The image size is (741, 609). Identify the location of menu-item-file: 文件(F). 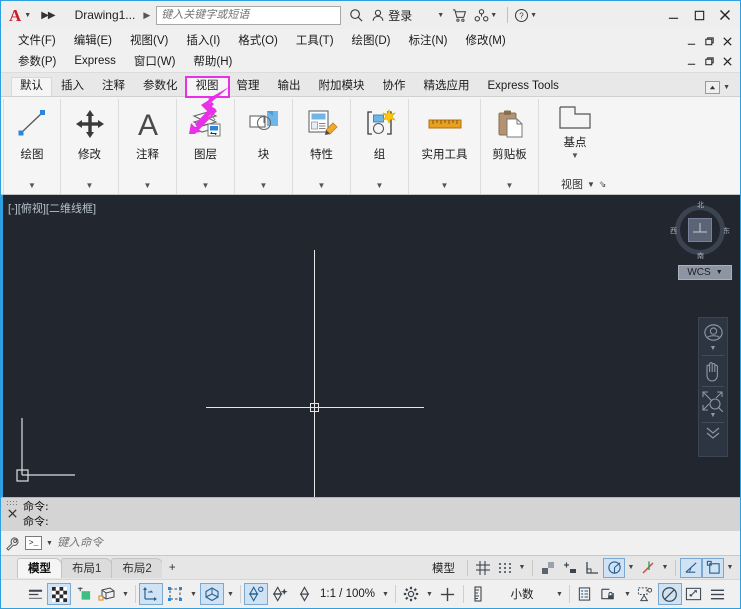
(37, 40).